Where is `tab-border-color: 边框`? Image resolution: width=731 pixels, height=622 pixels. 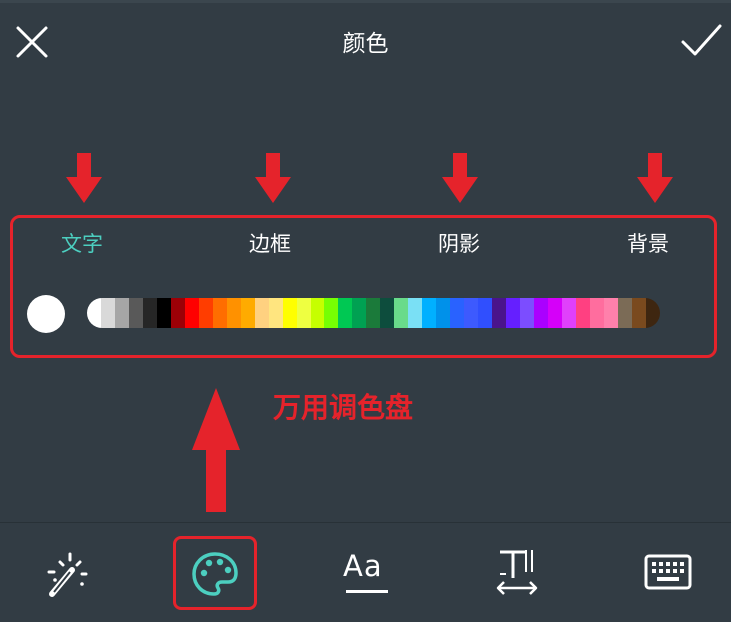 tab-border-color: 边框 is located at coordinates (270, 243).